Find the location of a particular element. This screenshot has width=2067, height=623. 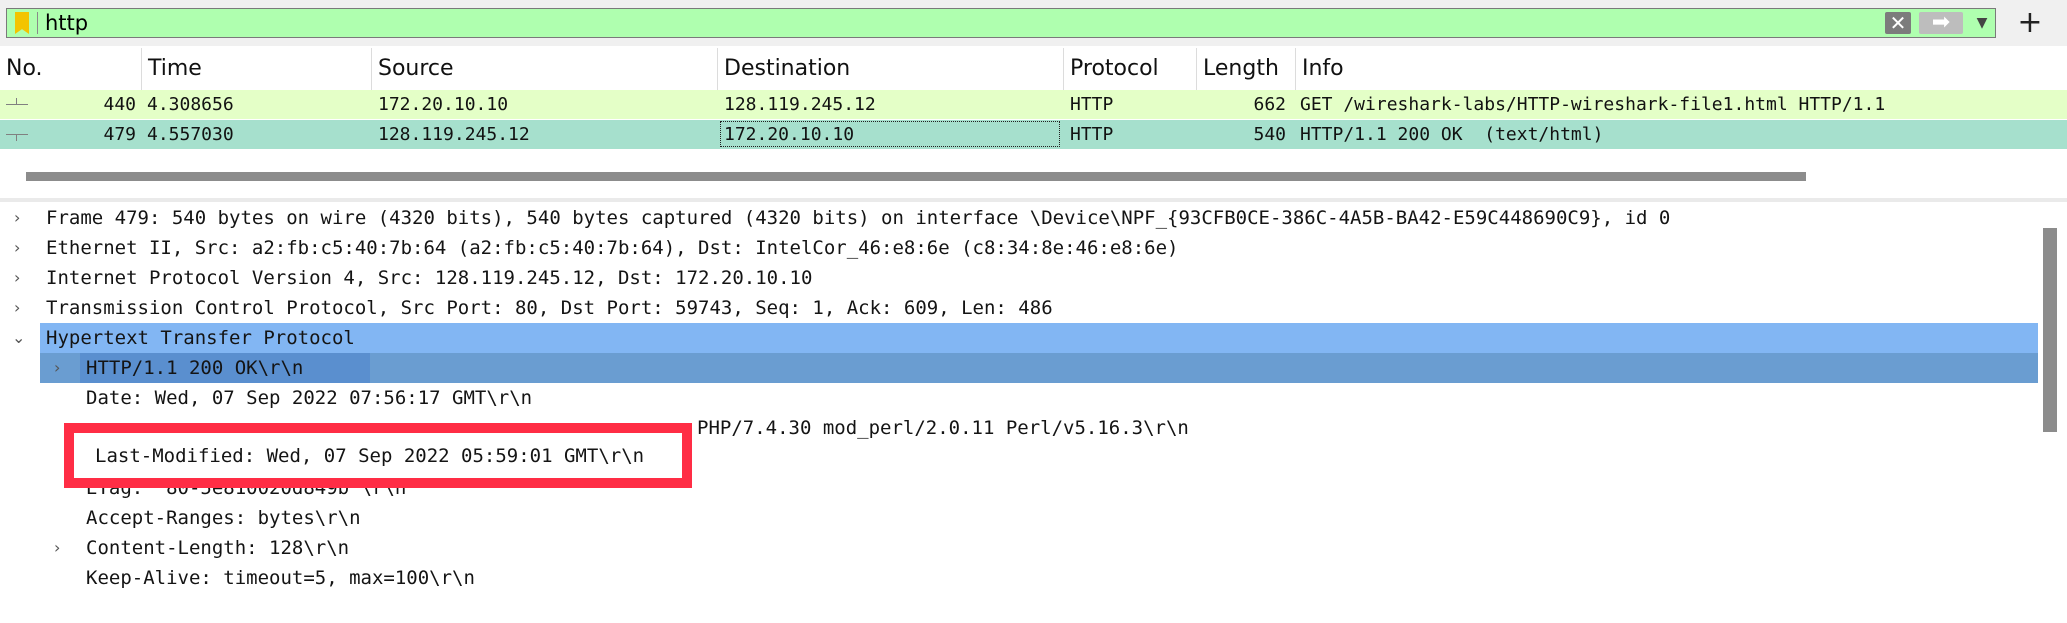

cell-length: 662 is located at coordinates (1269, 104).